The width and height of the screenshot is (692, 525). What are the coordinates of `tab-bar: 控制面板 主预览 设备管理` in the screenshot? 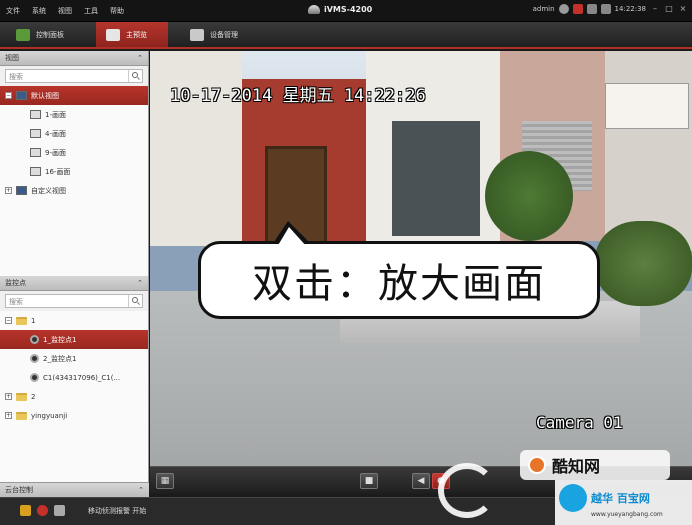 It's located at (346, 35).